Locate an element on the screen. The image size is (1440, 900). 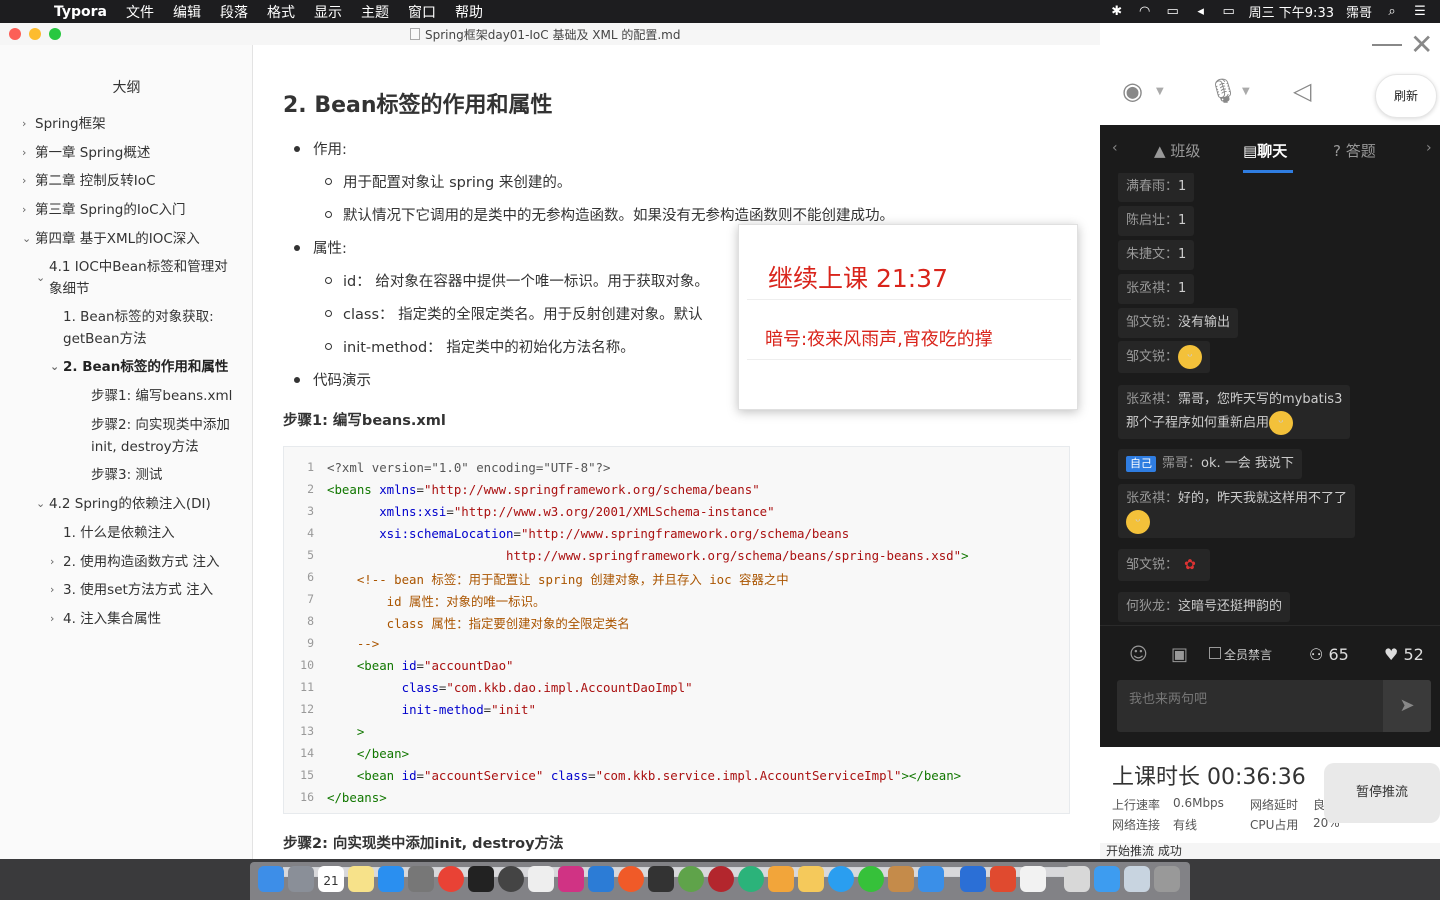
bluetooth-icon: ✱ is located at coordinates (1117, 11).